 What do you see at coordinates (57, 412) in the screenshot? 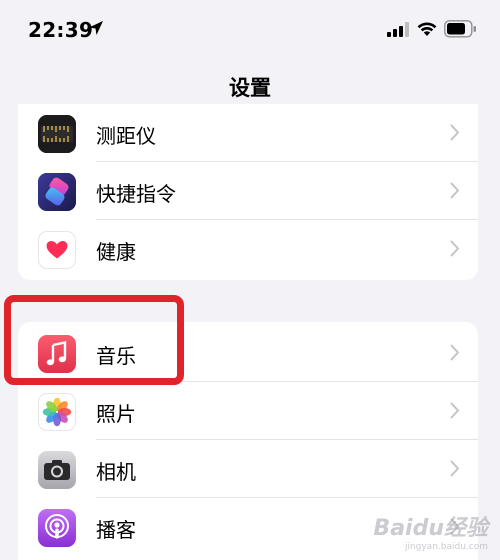
I see `photos-icon` at bounding box center [57, 412].